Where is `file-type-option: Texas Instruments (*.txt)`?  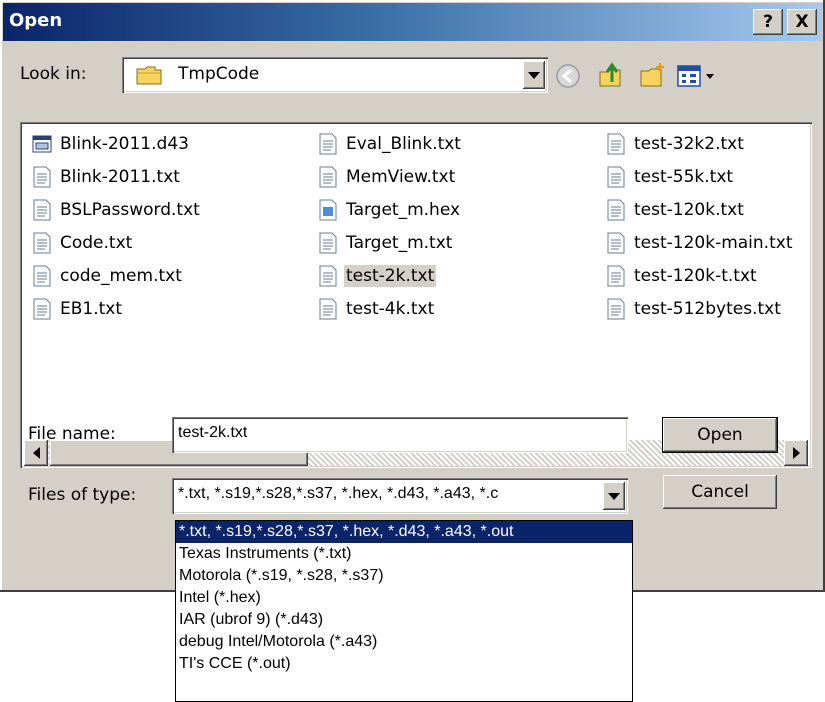
file-type-option: Texas Instruments (*.txt) is located at coordinates (404, 554).